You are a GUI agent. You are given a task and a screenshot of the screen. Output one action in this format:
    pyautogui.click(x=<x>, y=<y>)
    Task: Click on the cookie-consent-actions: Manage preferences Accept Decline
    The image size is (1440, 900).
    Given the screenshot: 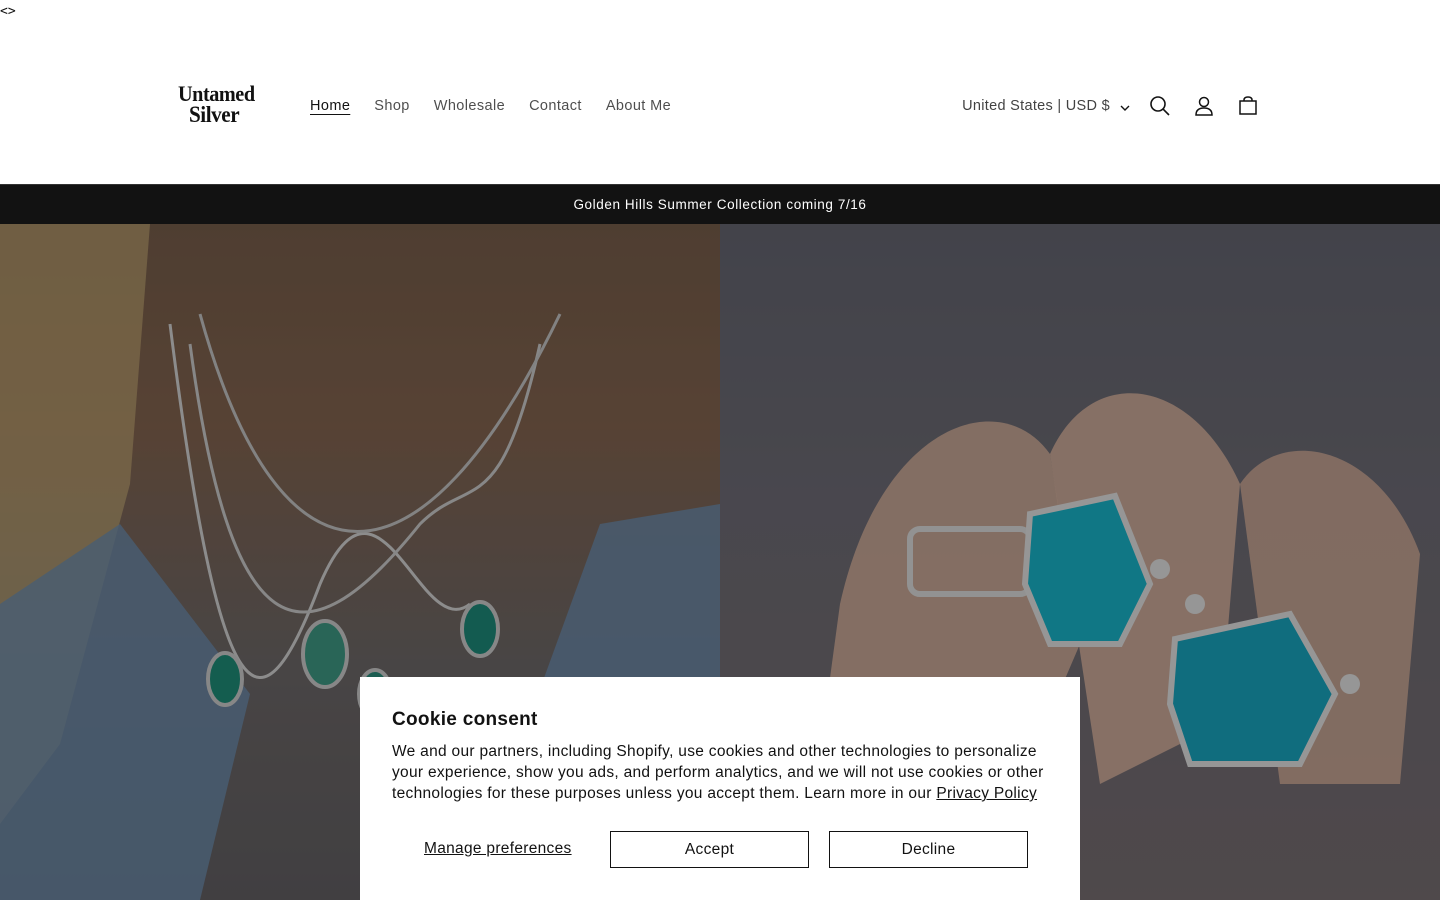 What is the action you would take?
    pyautogui.click(x=720, y=849)
    